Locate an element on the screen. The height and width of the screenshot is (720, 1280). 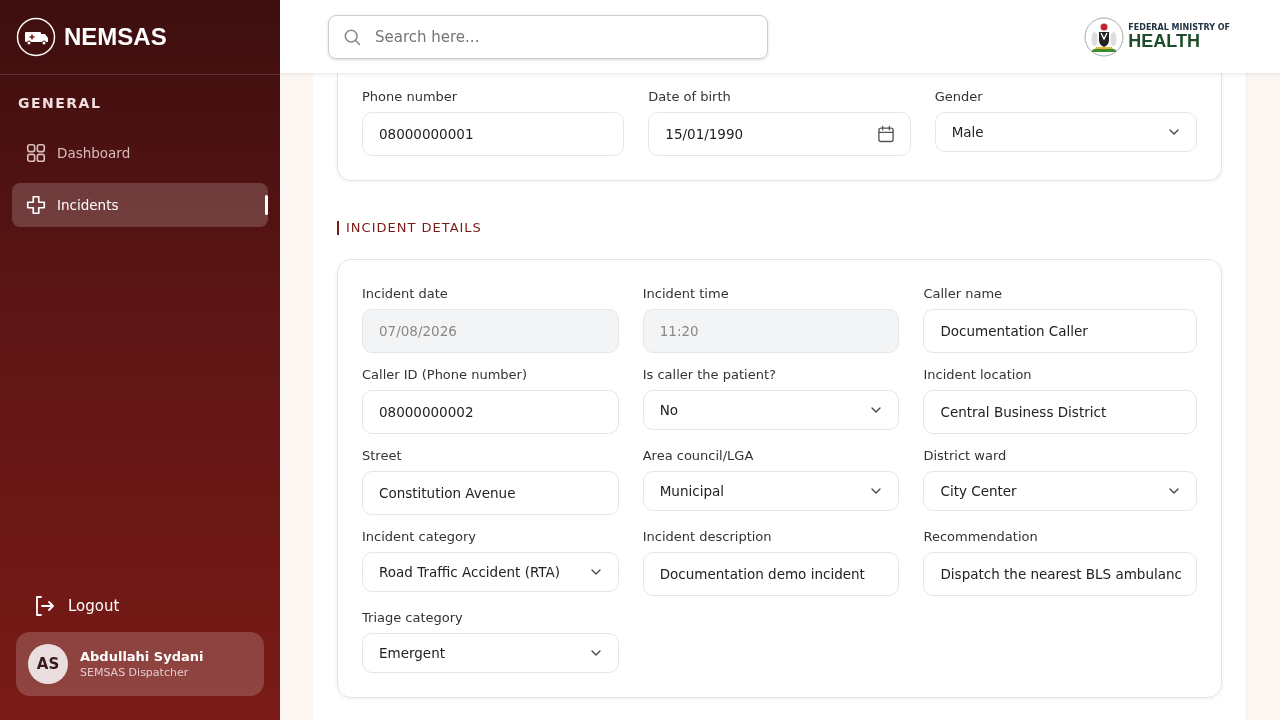
input-field: Dispatch the nearest BLS ambulanc is located at coordinates (1060, 574).